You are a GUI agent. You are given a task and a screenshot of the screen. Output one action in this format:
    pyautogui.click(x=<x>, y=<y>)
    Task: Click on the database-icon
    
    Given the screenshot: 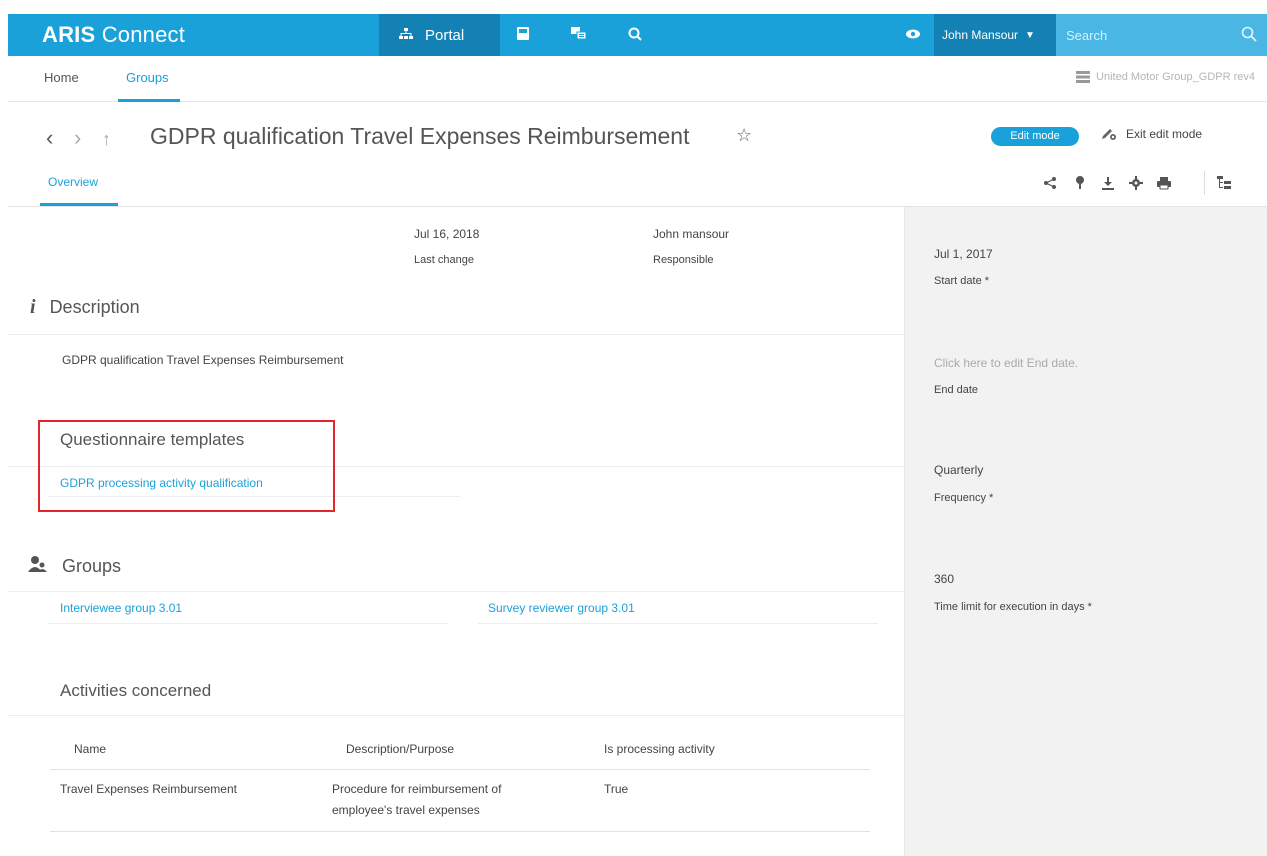 What is the action you would take?
    pyautogui.click(x=1083, y=77)
    